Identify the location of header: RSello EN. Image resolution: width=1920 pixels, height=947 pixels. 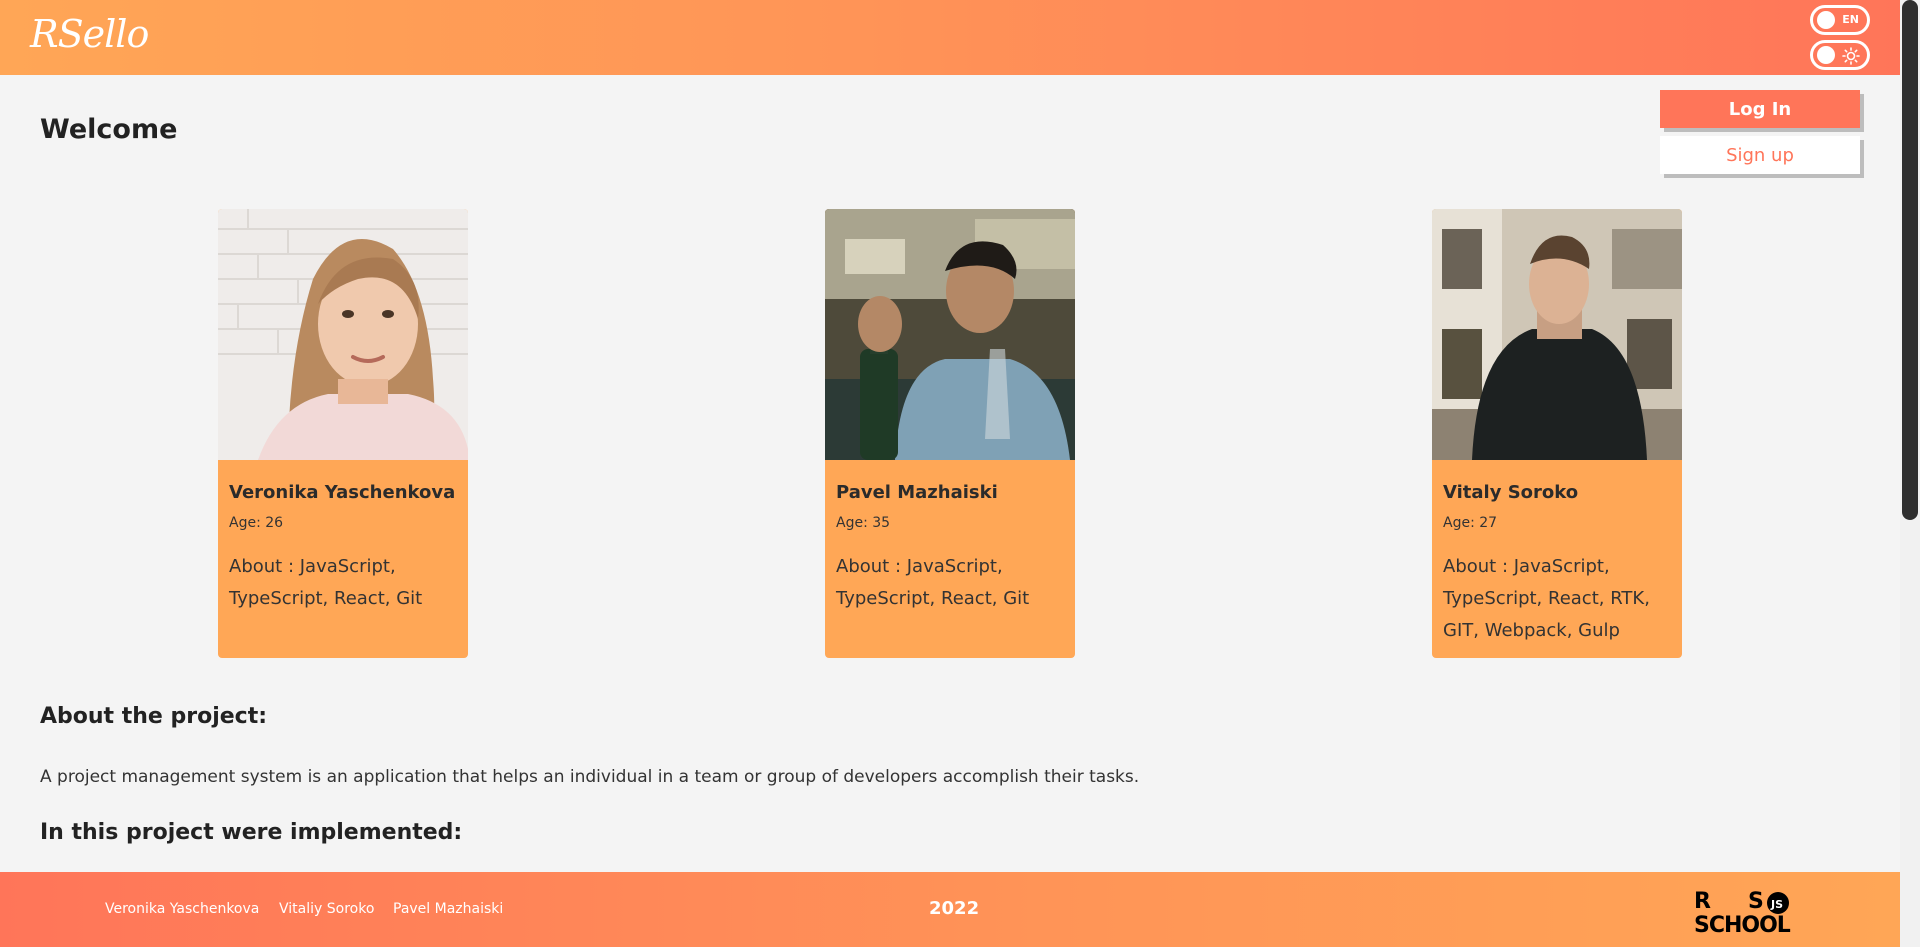
(950, 37).